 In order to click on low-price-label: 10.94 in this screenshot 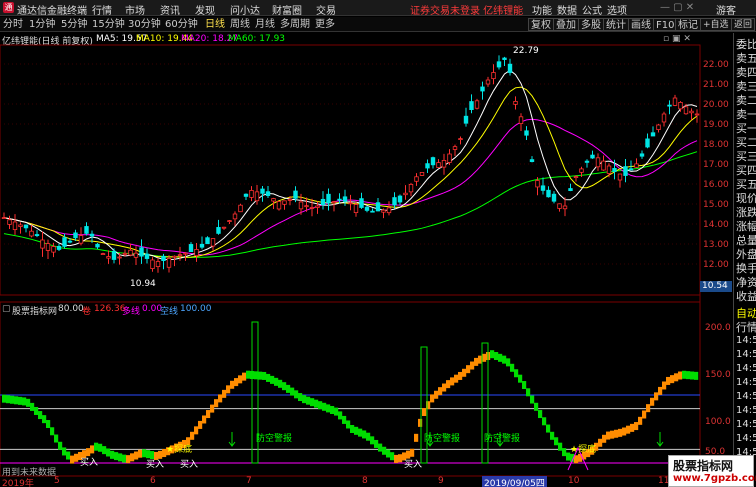, I will do `click(143, 284)`.